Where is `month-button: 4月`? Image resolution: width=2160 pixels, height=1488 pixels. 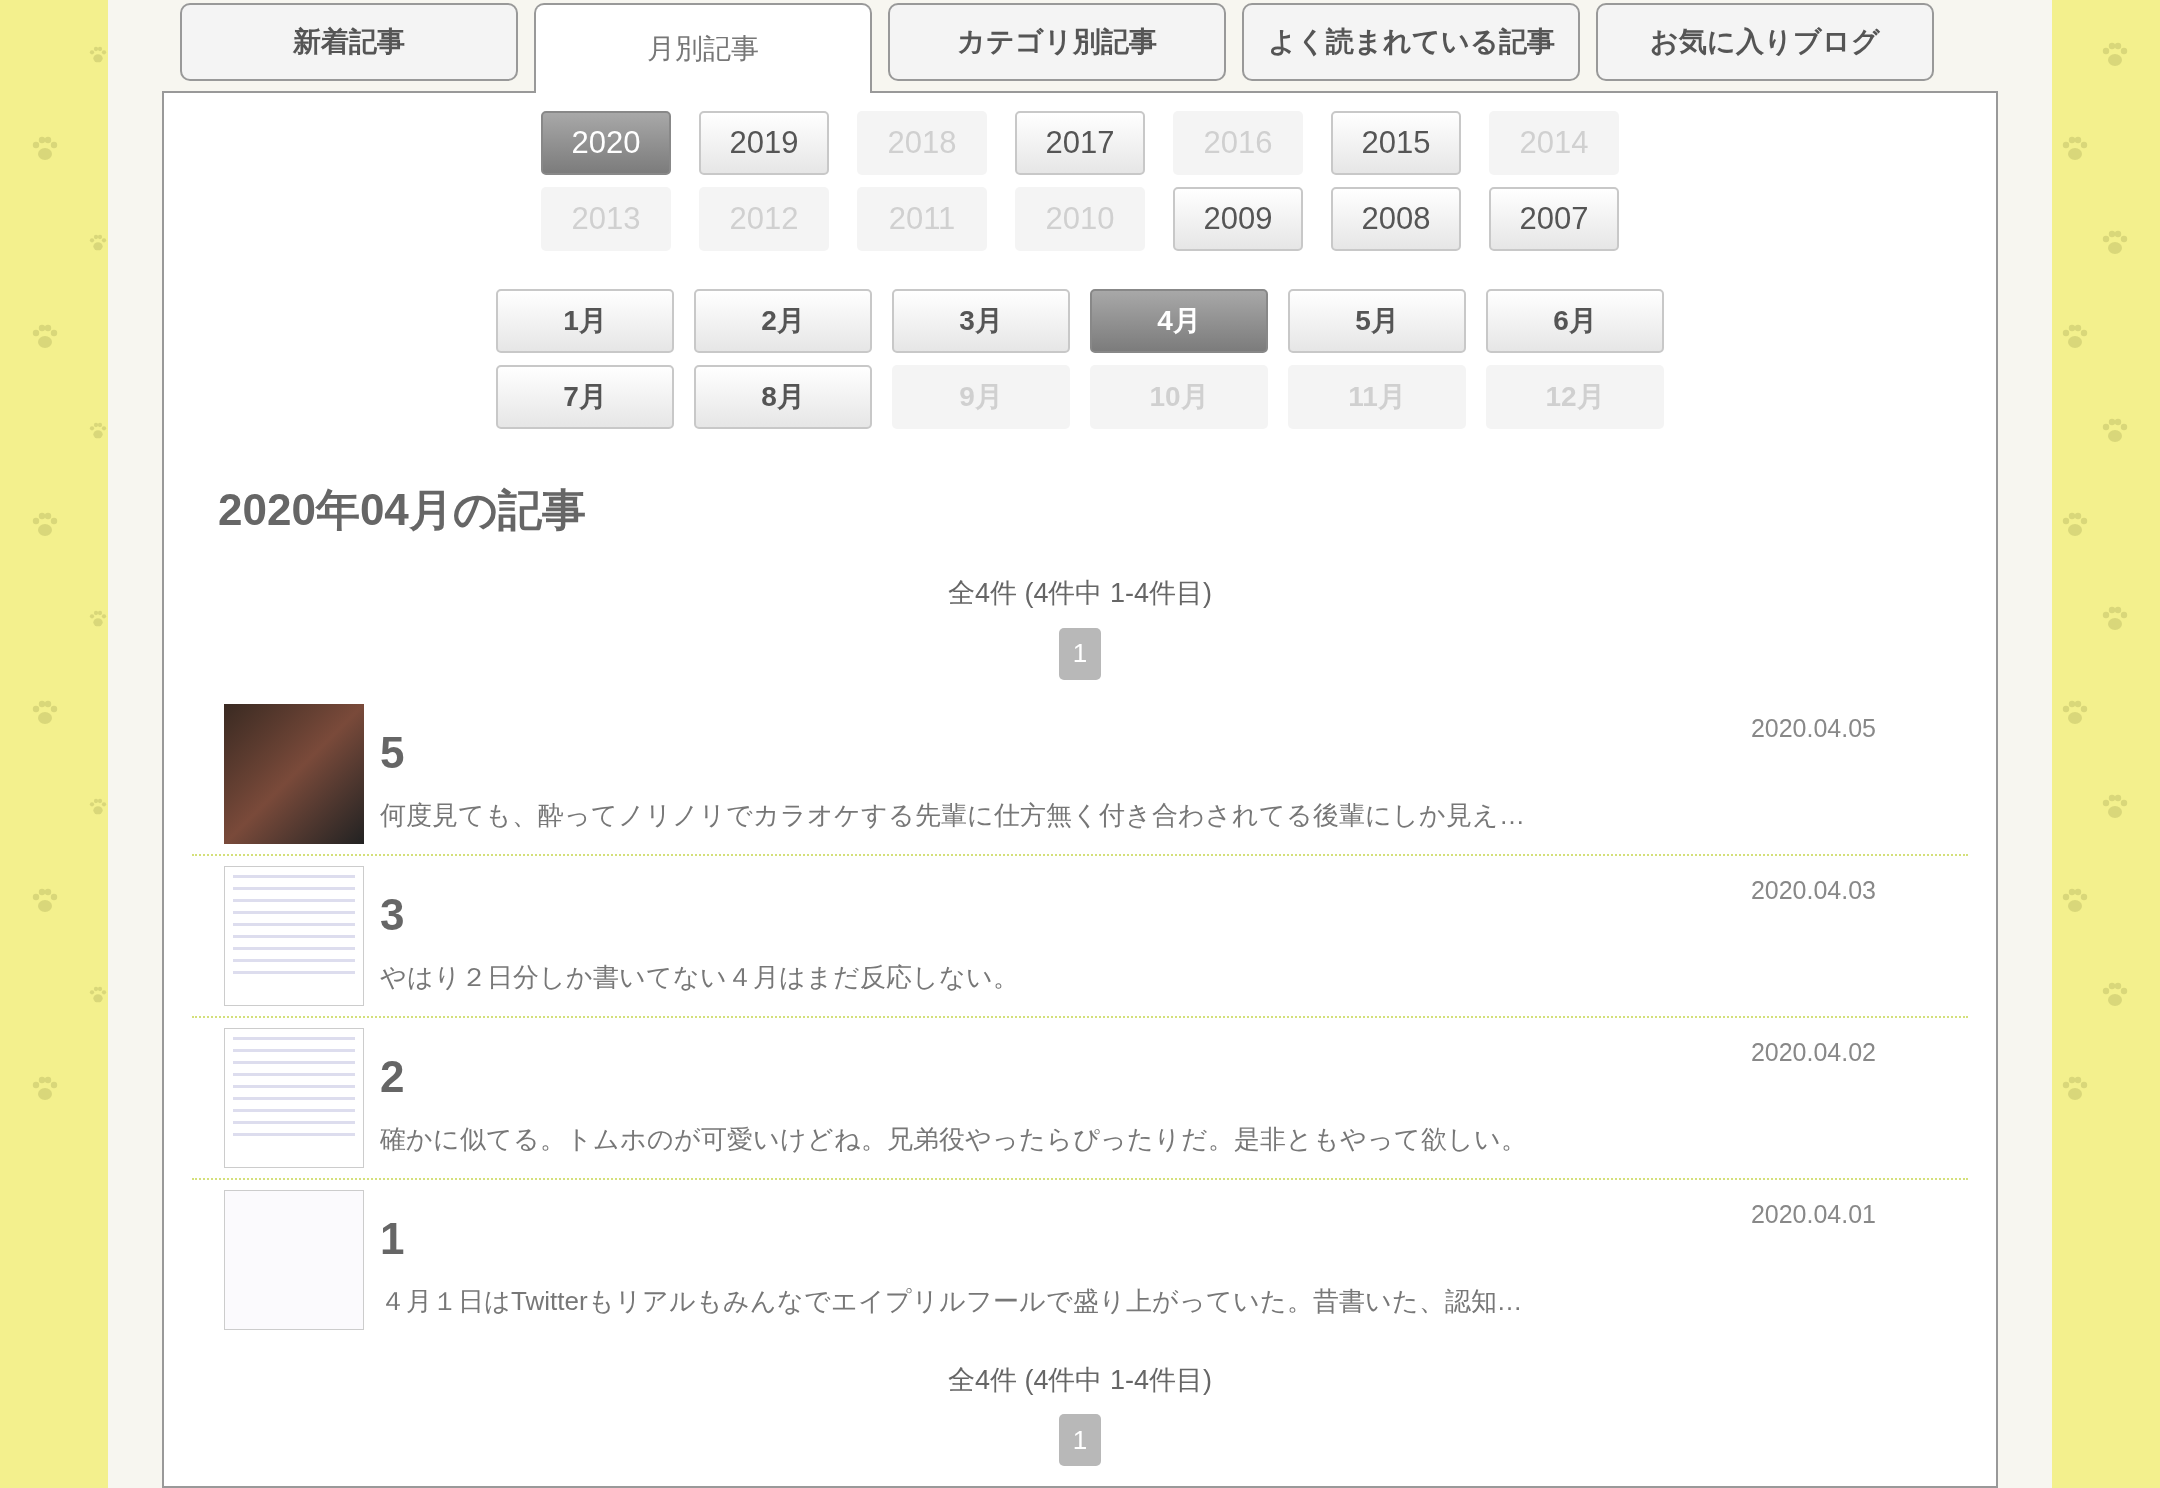 month-button: 4月 is located at coordinates (1179, 321).